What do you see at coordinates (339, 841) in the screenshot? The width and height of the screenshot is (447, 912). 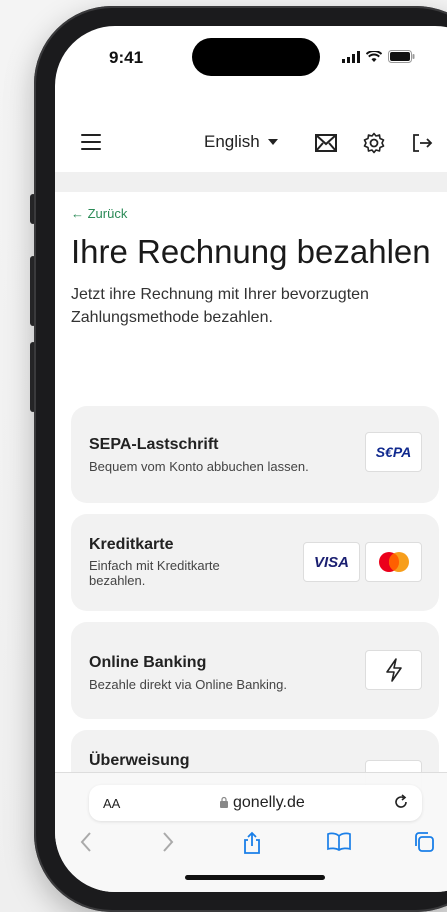 I see `bookmarks-icon` at bounding box center [339, 841].